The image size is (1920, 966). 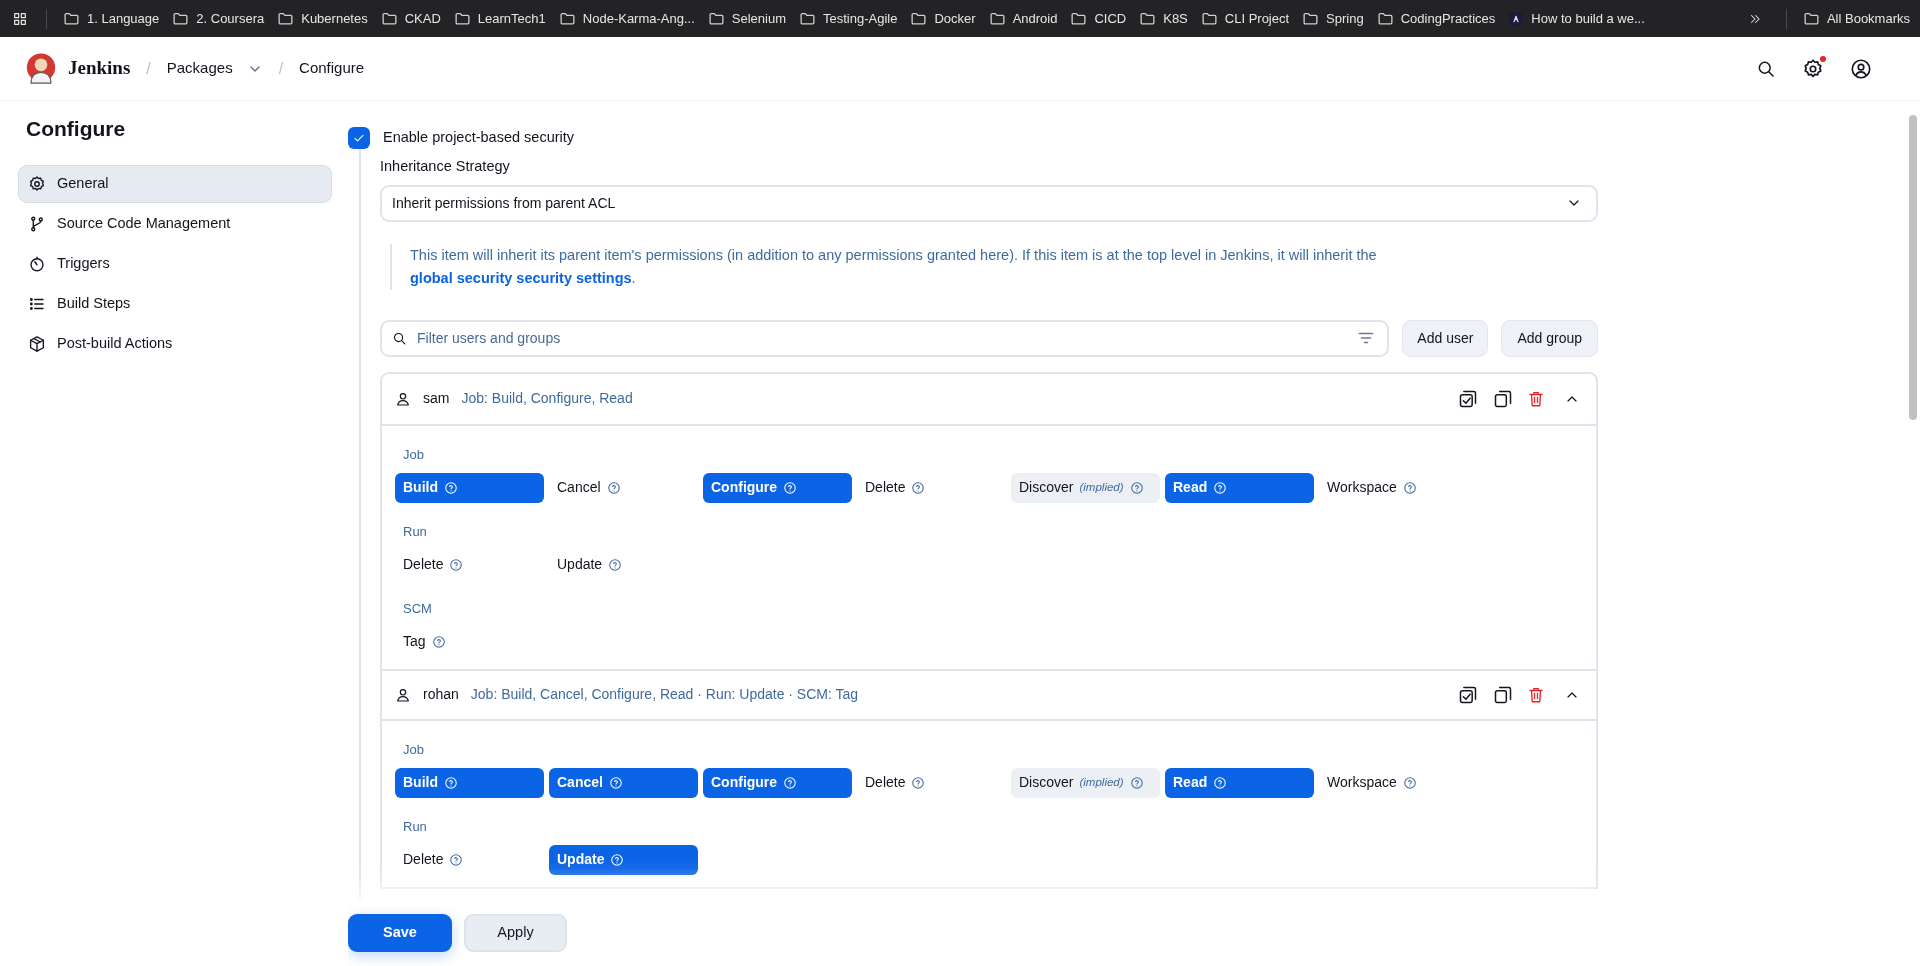 I want to click on user-name: rohan, so click(x=441, y=695).